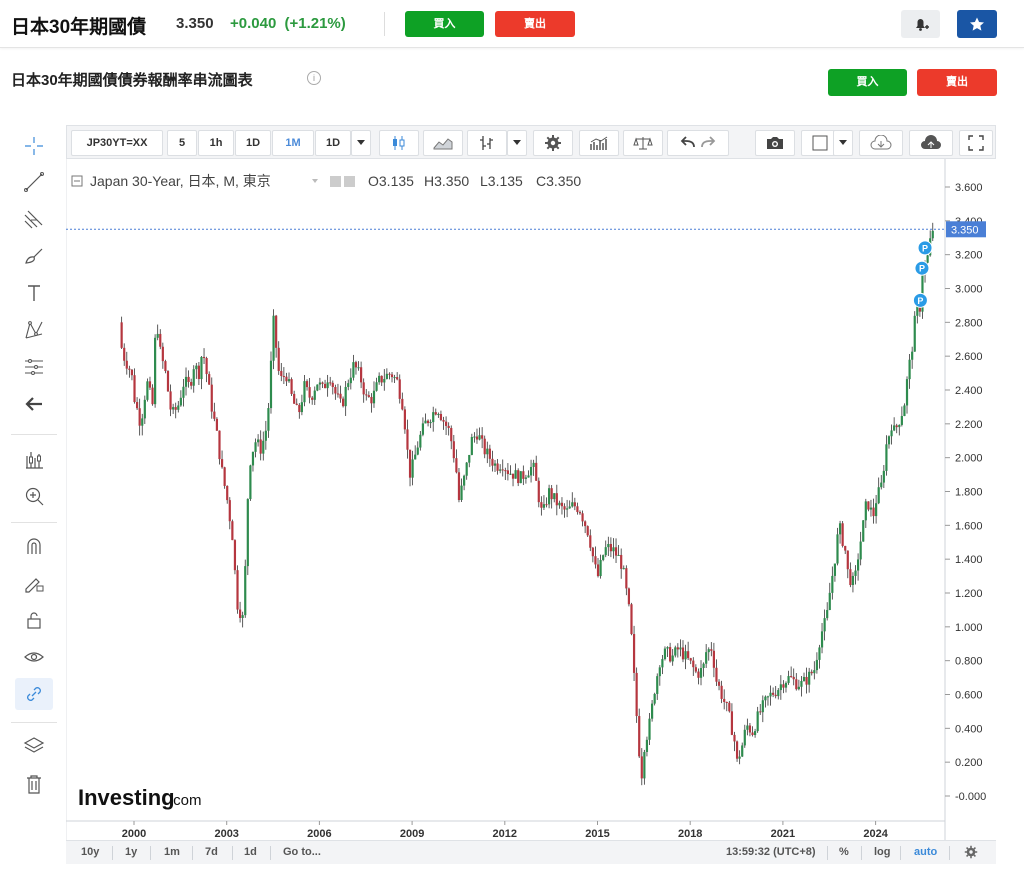  I want to click on interval-1m: 1M, so click(293, 143).